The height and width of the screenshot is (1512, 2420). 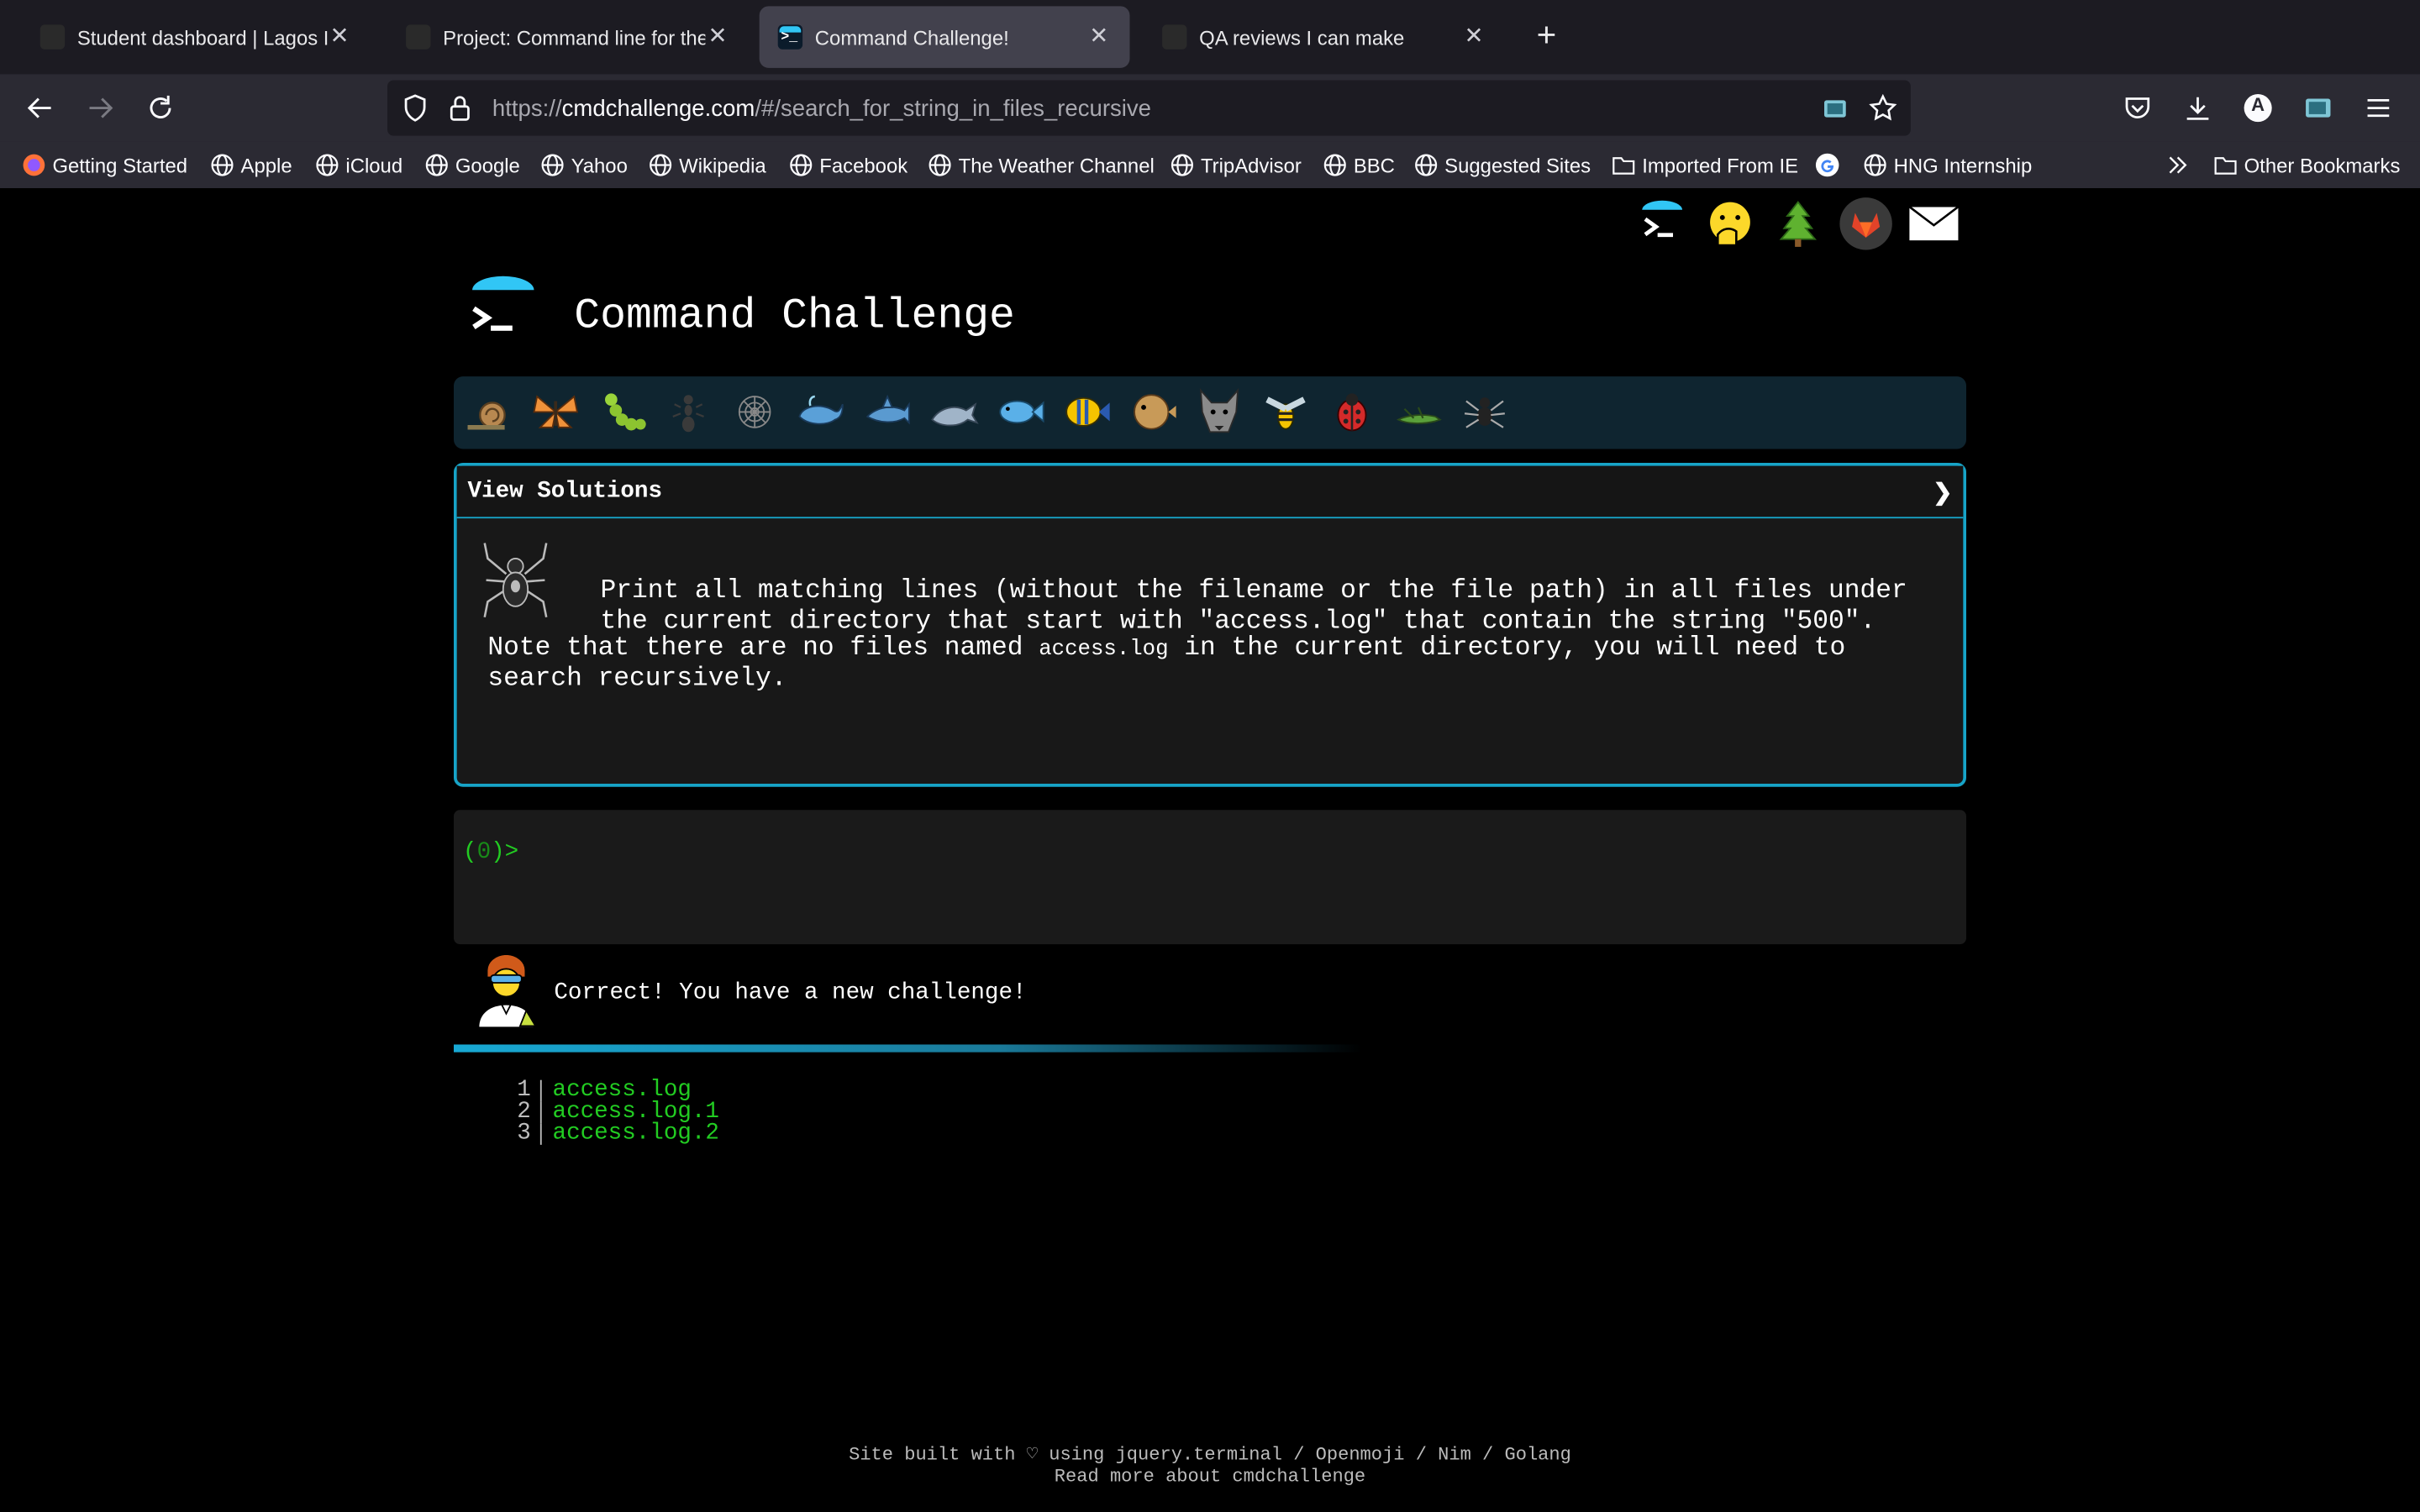 I want to click on tab-project: Project: Command line for the w ✕, so click(x=568, y=36).